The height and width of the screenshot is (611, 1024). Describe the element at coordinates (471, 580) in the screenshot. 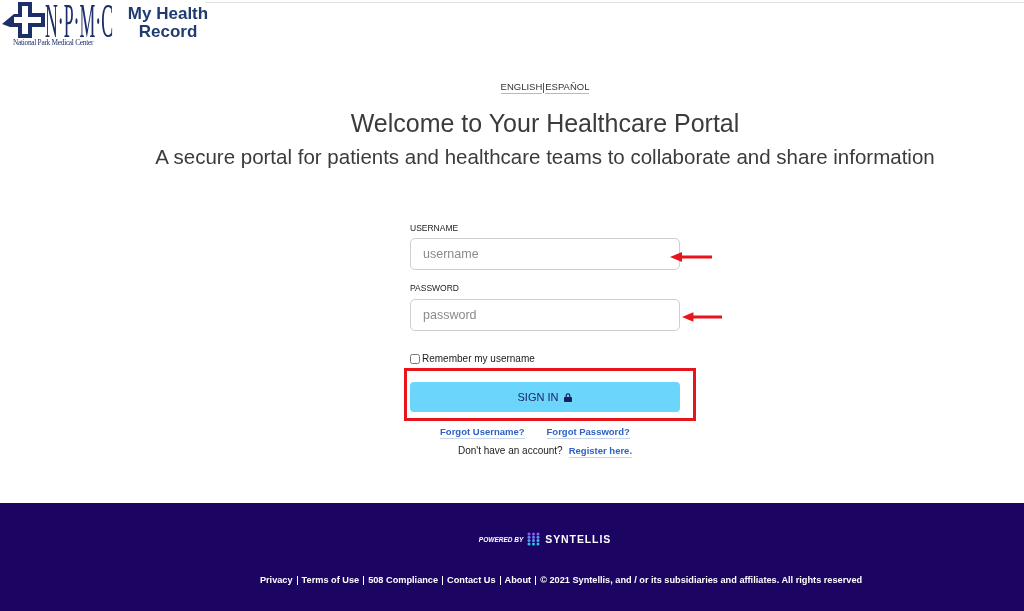

I see `footer-link: Contact Us` at that location.